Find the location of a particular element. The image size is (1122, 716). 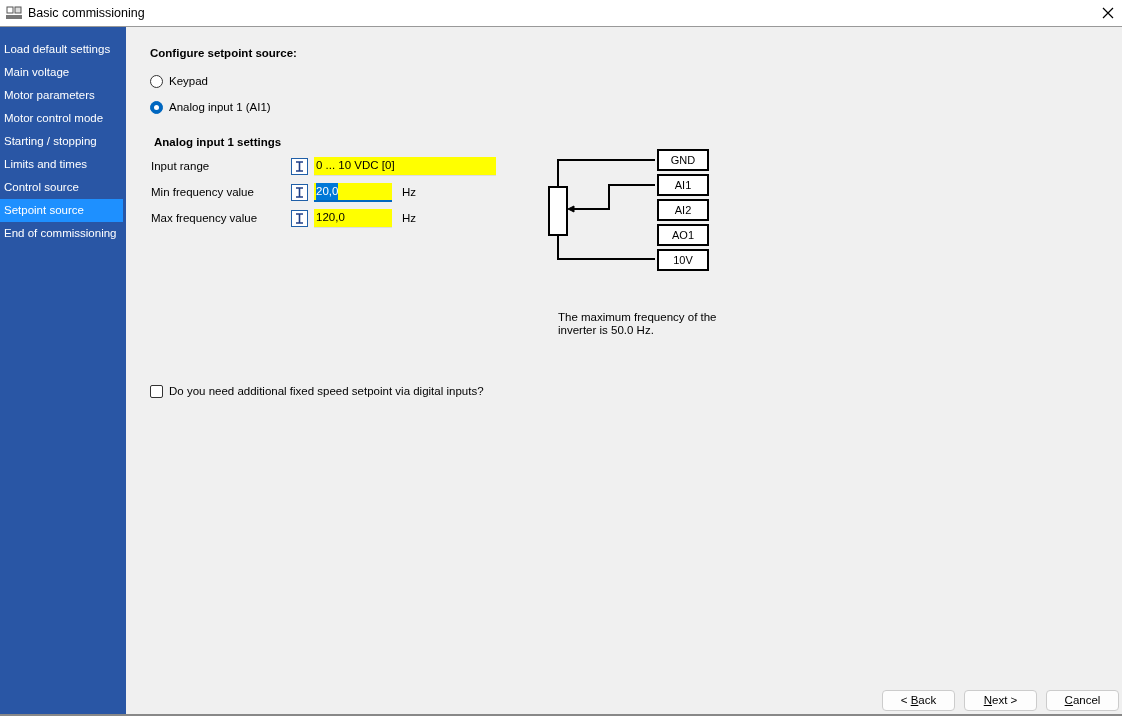

close-icon is located at coordinates (1108, 13).